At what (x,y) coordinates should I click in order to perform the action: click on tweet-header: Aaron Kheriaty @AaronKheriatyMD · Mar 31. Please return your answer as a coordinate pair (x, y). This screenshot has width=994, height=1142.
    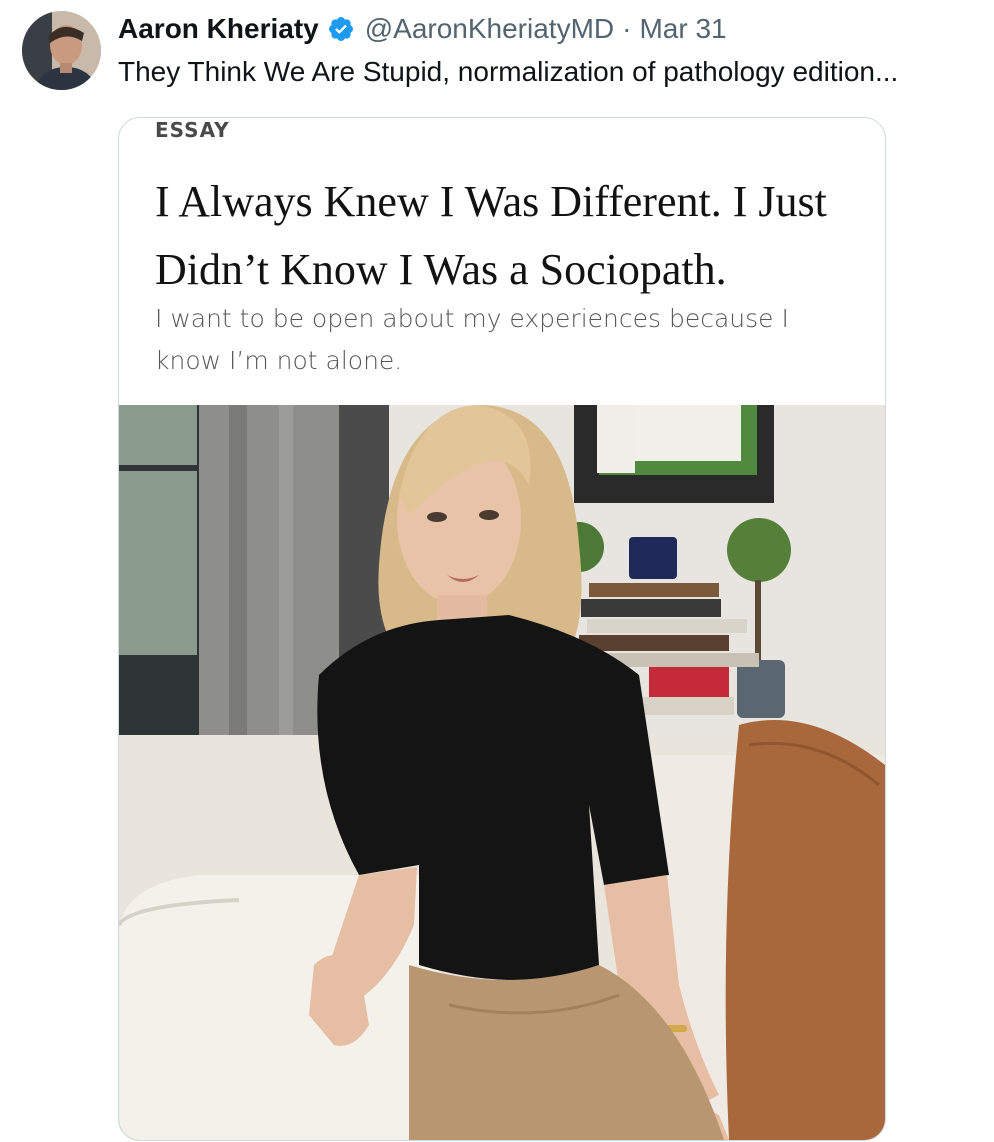
    Looking at the image, I should click on (422, 29).